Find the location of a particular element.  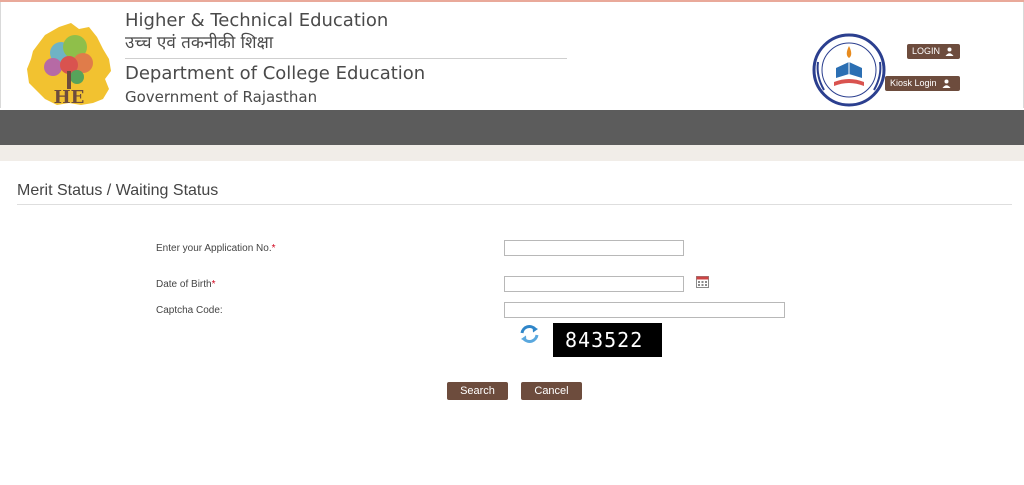

page-title-divider is located at coordinates (514, 204).